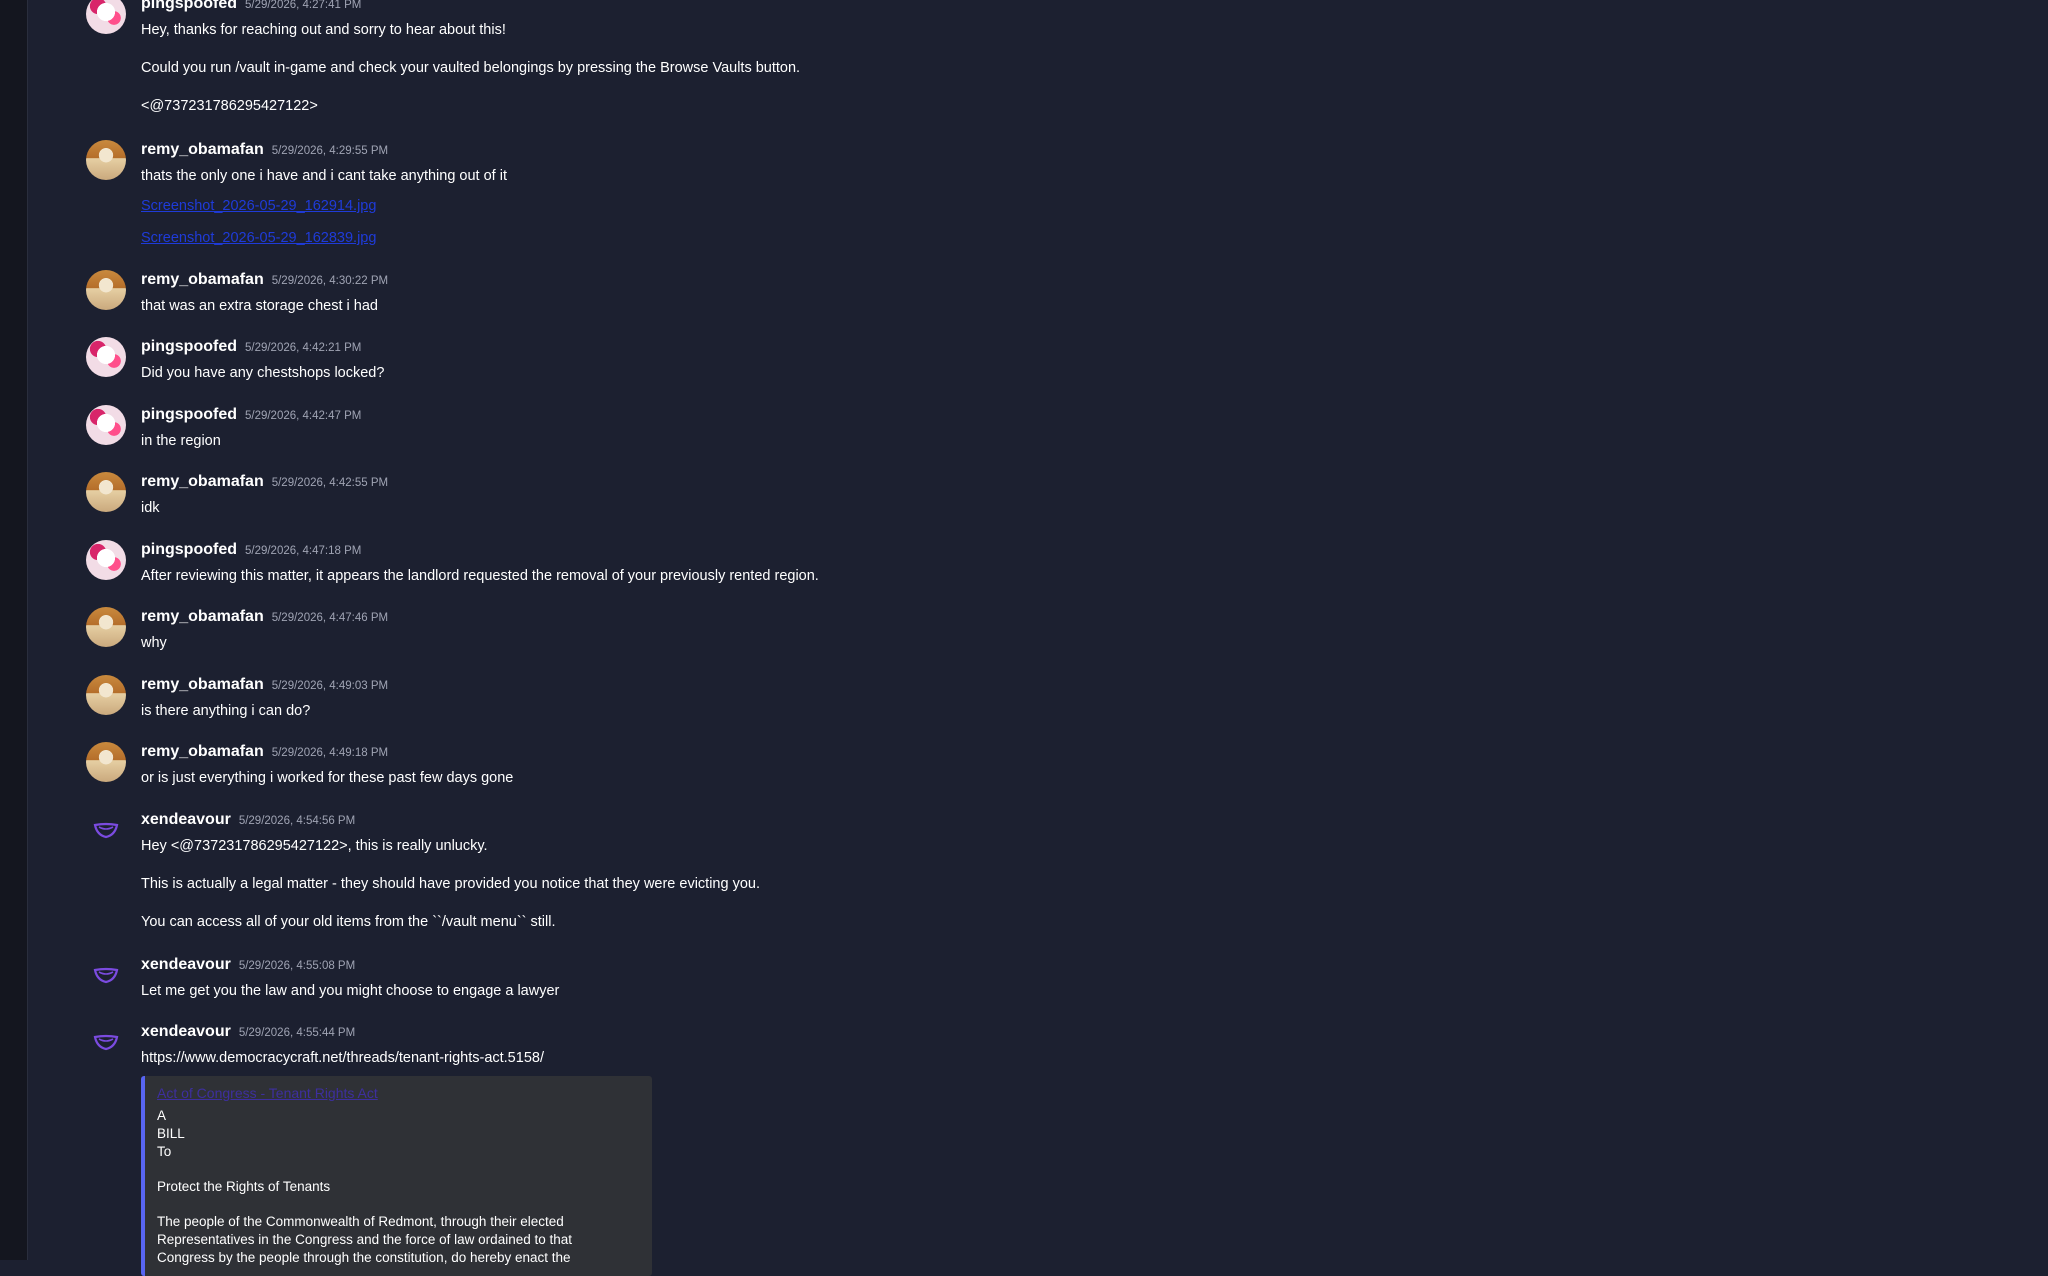 Image resolution: width=2048 pixels, height=1276 pixels. Describe the element at coordinates (150, 508) in the screenshot. I see `message-text: idk` at that location.